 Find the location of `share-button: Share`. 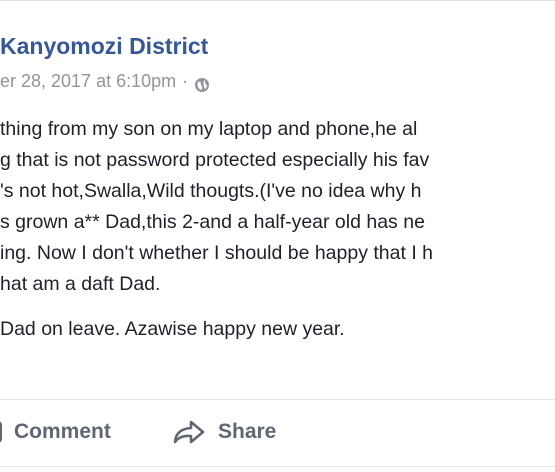

share-button: Share is located at coordinates (224, 432).